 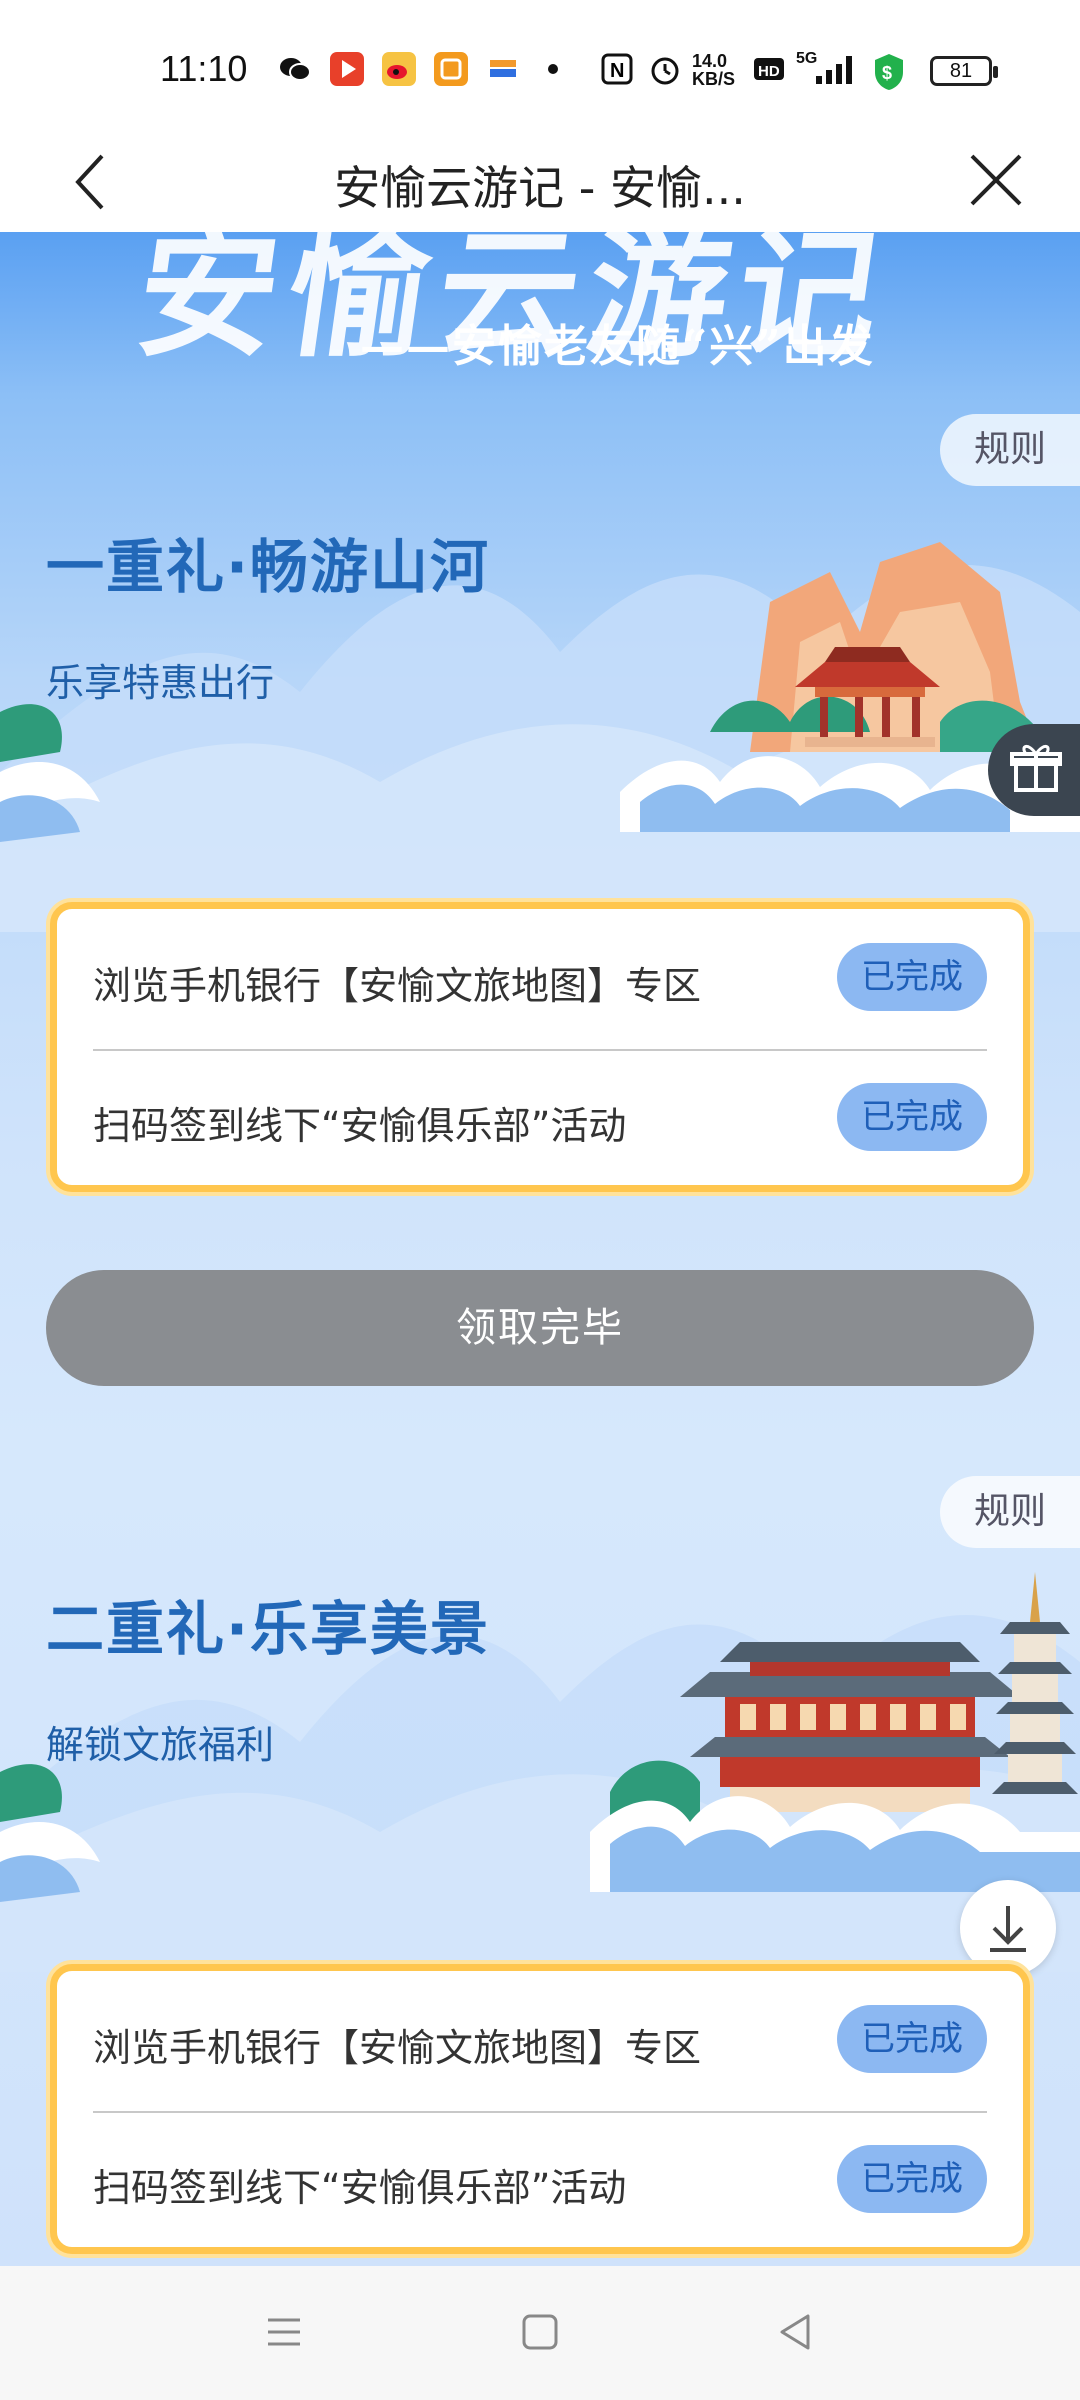 I want to click on gift-button, so click(x=1034, y=770).